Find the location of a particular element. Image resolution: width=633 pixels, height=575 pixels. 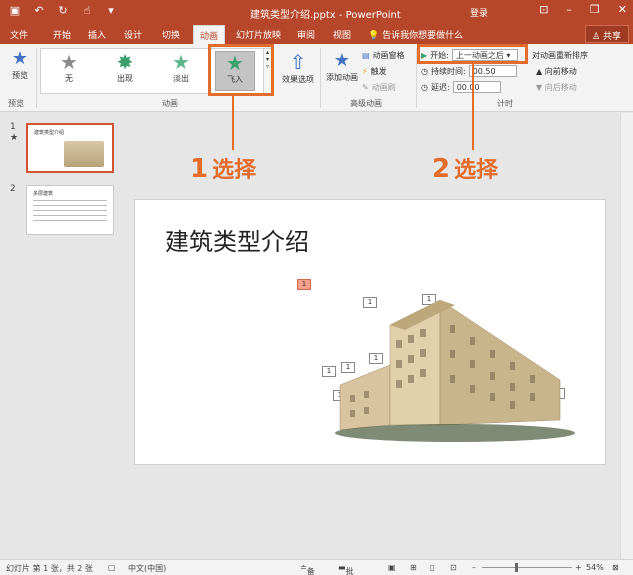

zoom-thumb is located at coordinates (516, 567).